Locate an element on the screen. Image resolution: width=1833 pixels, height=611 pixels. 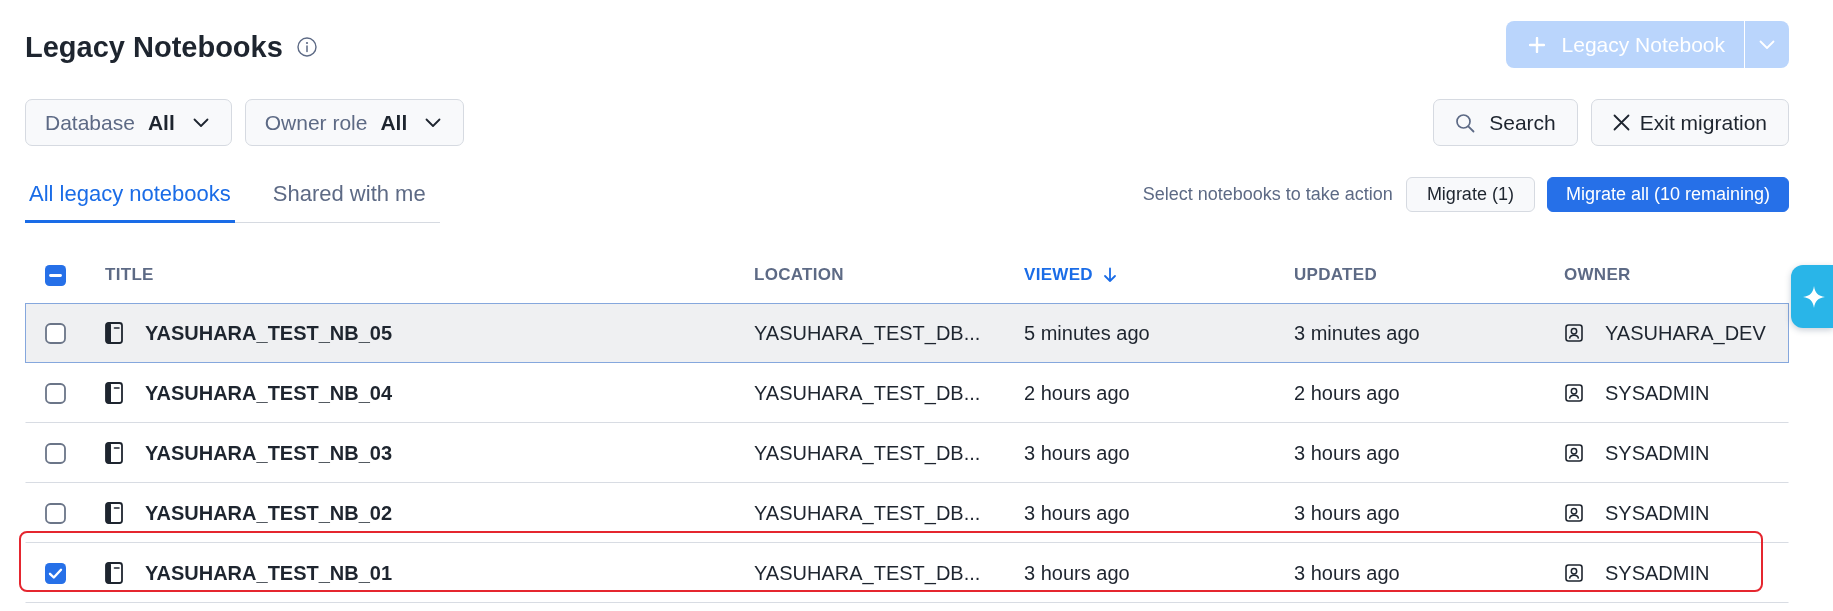
column-header: OWNER is located at coordinates (1597, 275).